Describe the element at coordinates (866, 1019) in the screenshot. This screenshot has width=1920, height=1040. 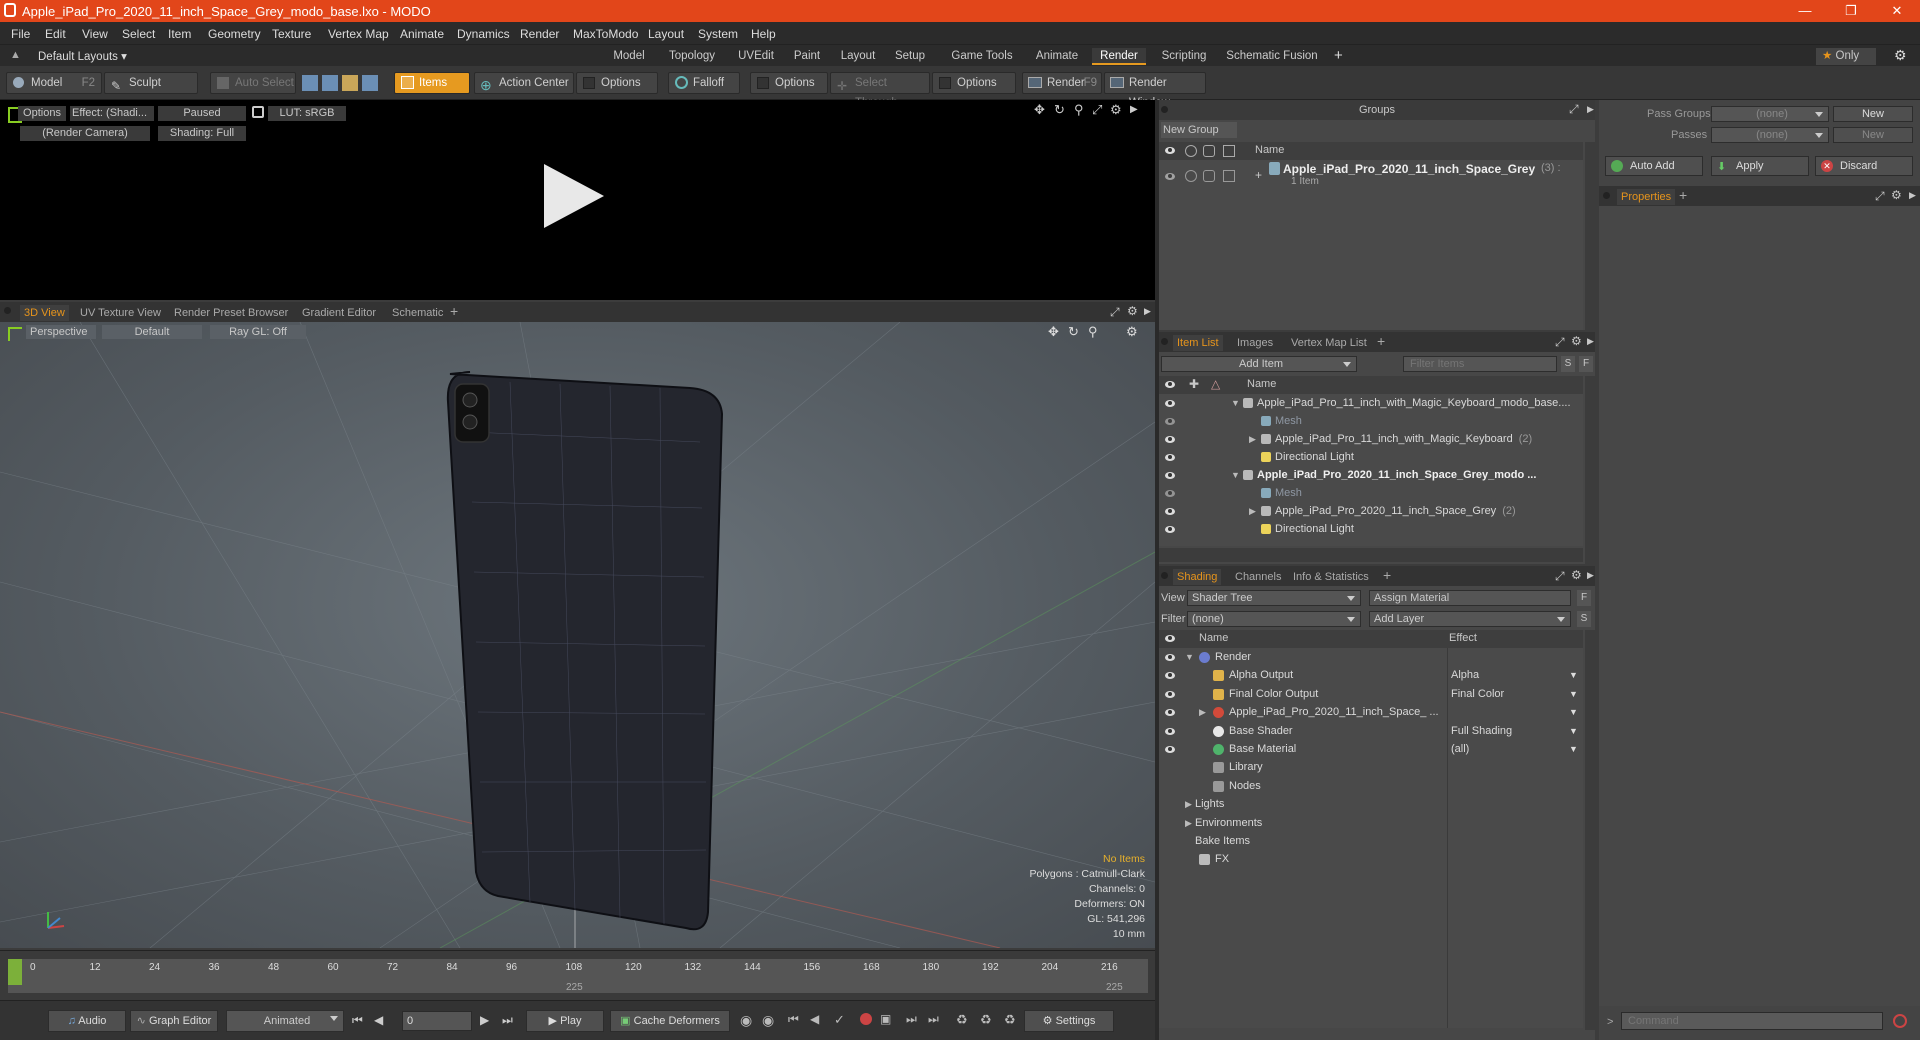
I see `record-icon` at that location.